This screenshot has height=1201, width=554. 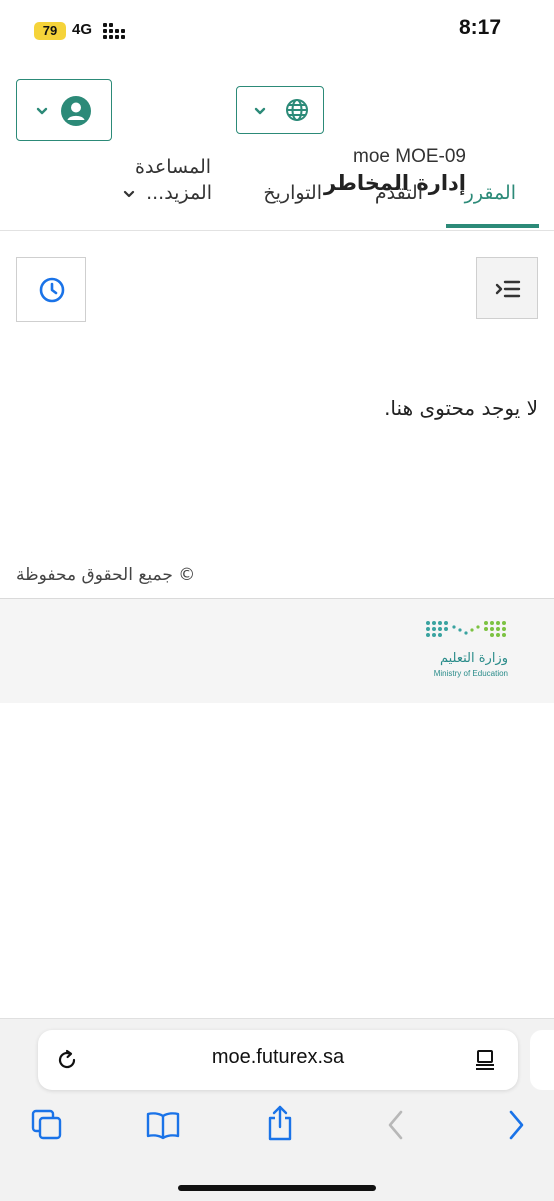 I want to click on signal-icon, so click(x=114, y=31).